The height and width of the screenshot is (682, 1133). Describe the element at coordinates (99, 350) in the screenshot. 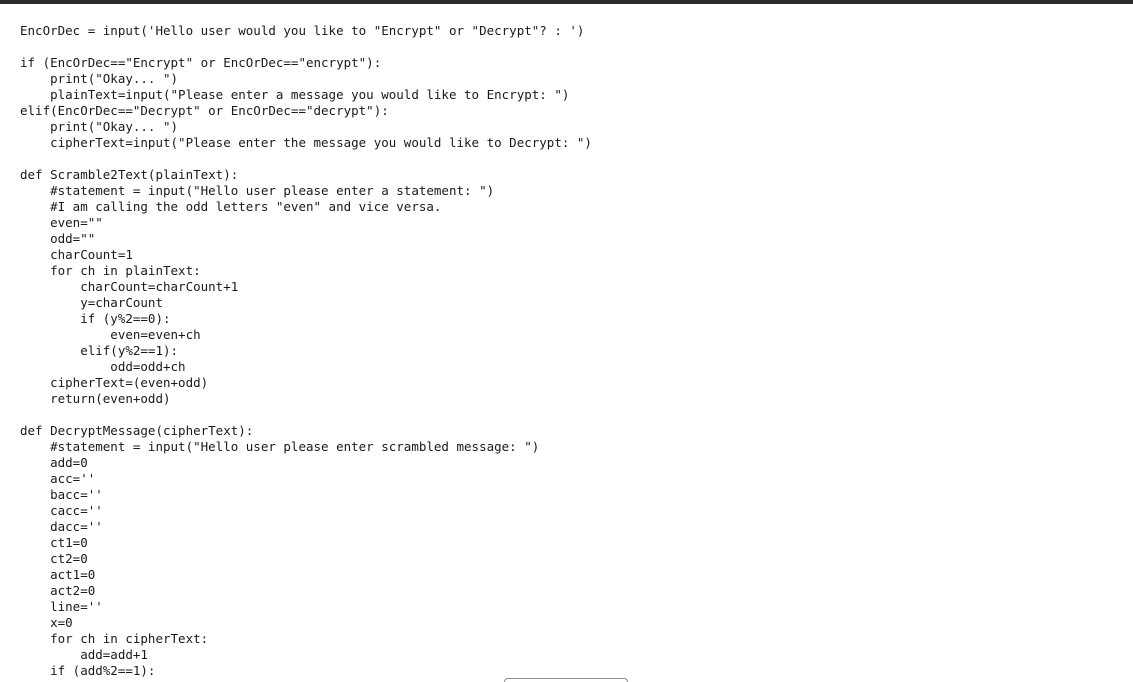

I see `code-line: elif(y%2==1):` at that location.